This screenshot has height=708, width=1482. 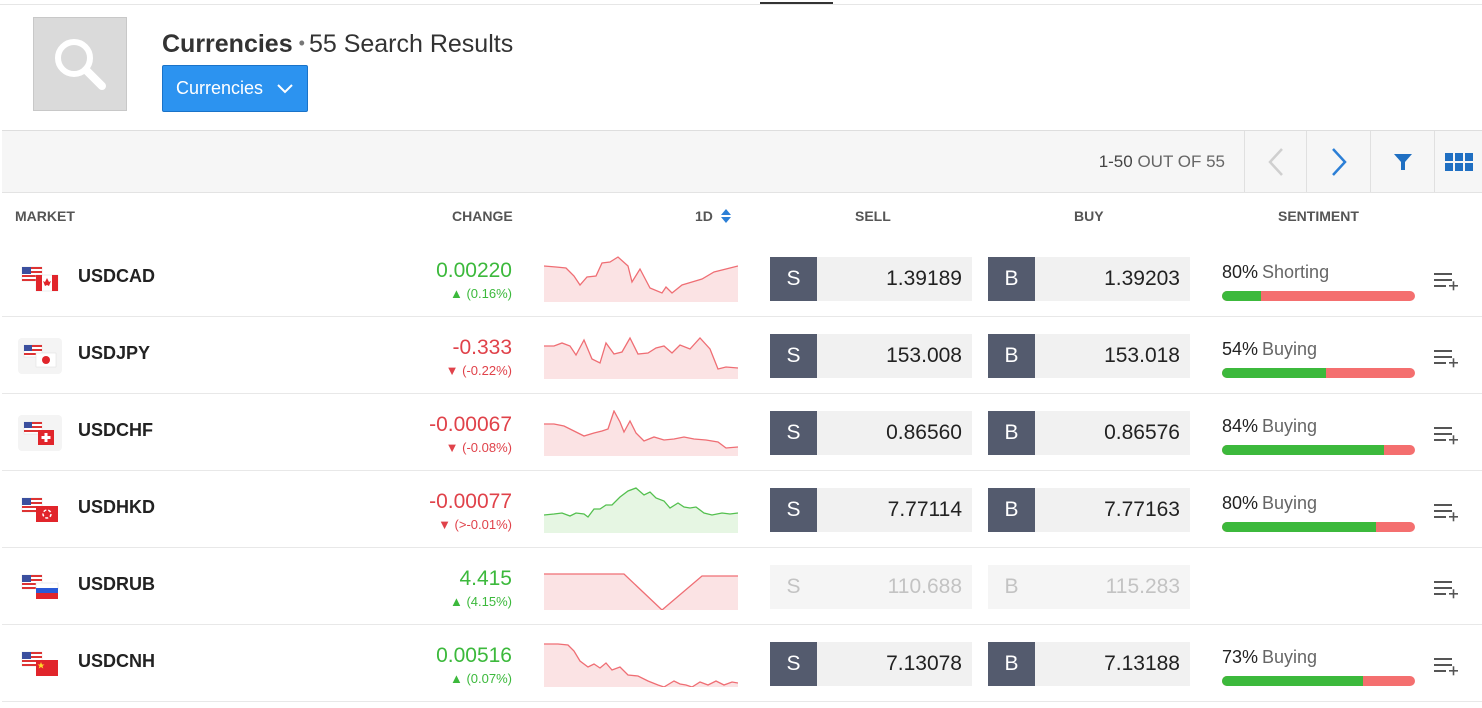 I want to click on buy-button: B 153.018, so click(x=1089, y=356).